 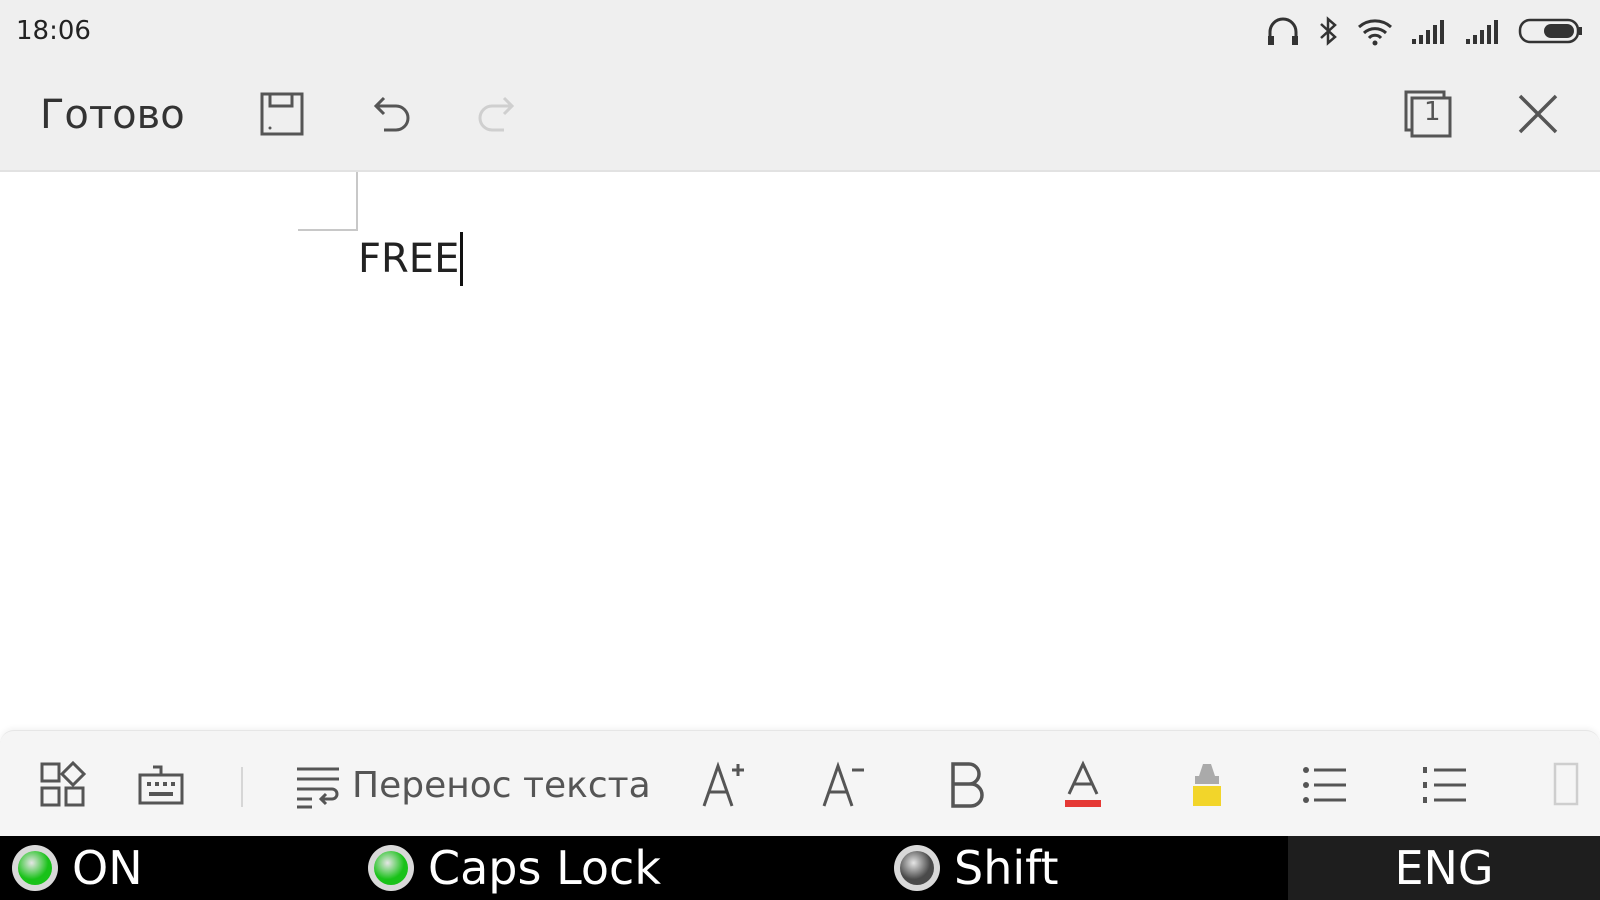 What do you see at coordinates (390, 114) in the screenshot?
I see `undo-icon` at bounding box center [390, 114].